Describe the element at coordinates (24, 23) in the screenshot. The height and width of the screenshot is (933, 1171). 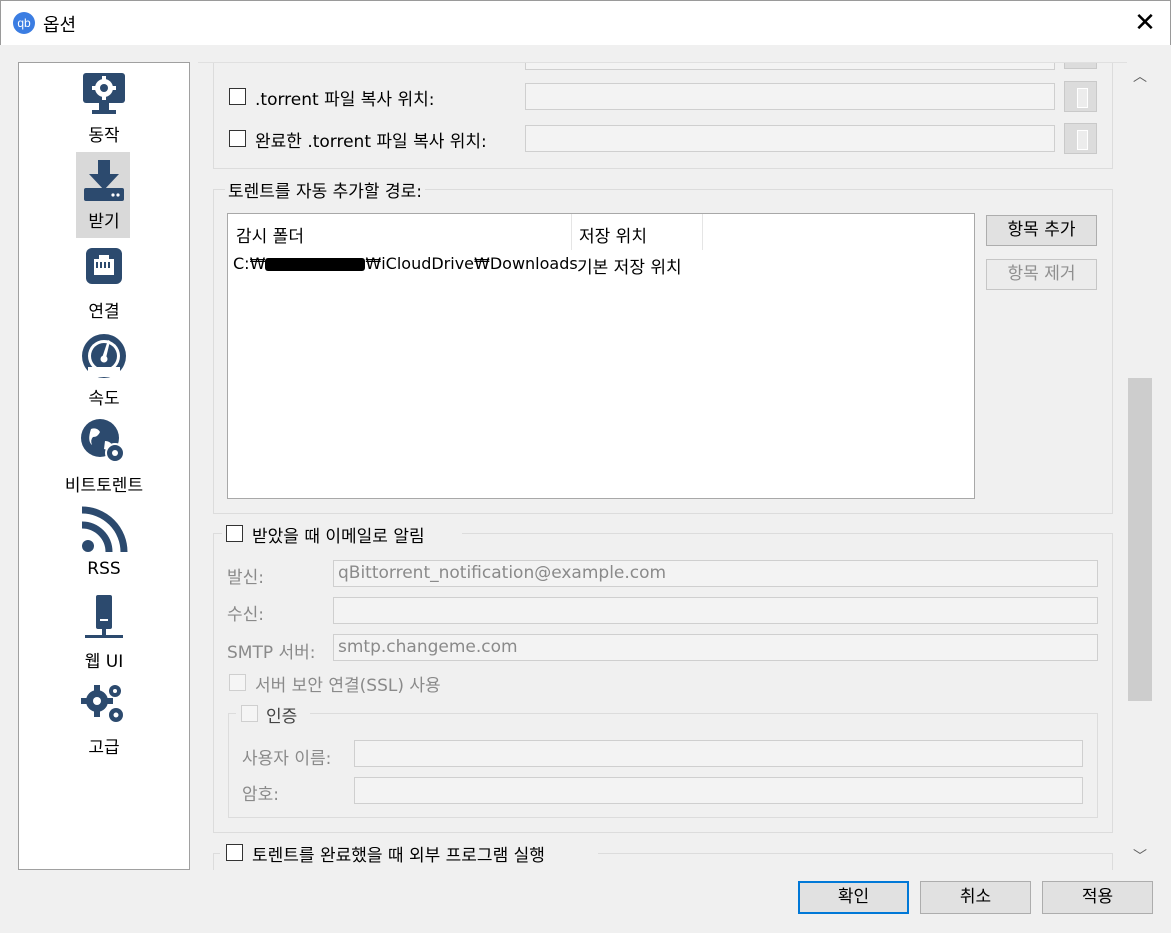
I see `qbittorrent-app-icon: qb` at that location.